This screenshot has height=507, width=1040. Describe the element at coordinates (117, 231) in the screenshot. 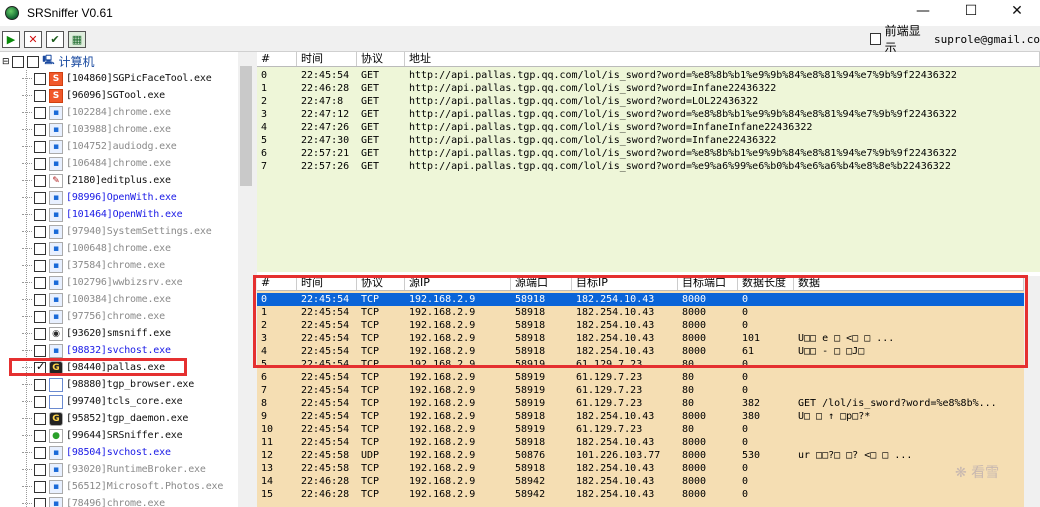

I see `process-item: ▪ [97940]SystemSettings.exe` at that location.